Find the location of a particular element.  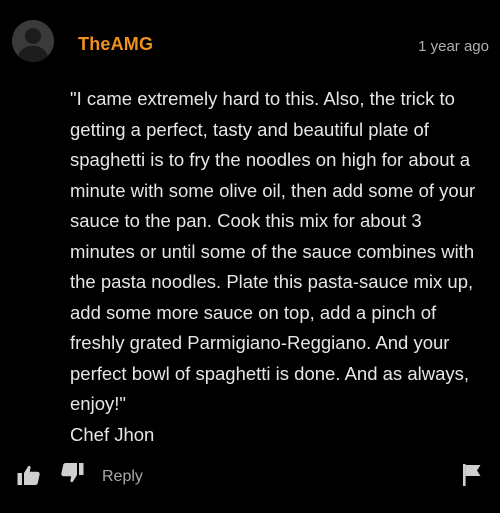

dislike-button is located at coordinates (72, 475).